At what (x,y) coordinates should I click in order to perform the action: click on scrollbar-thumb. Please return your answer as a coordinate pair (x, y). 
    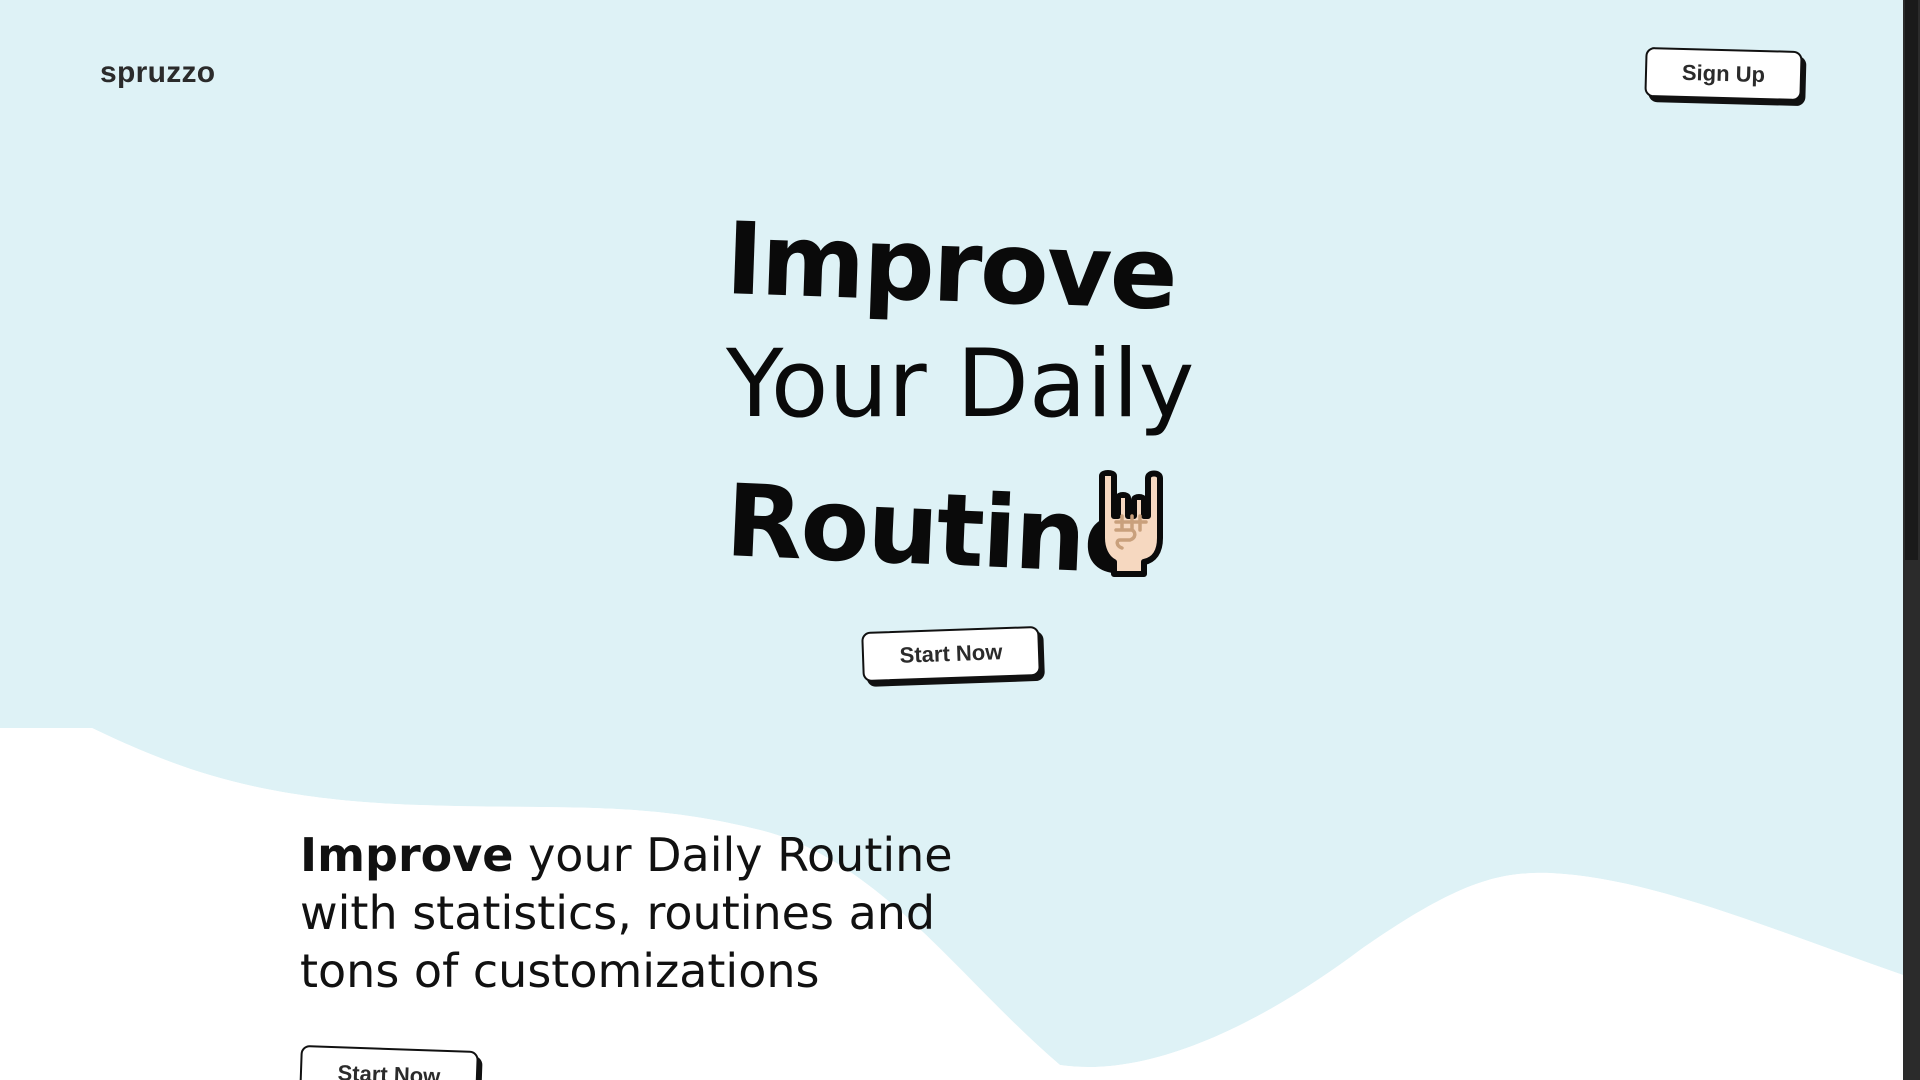
    Looking at the image, I should click on (1911, 280).